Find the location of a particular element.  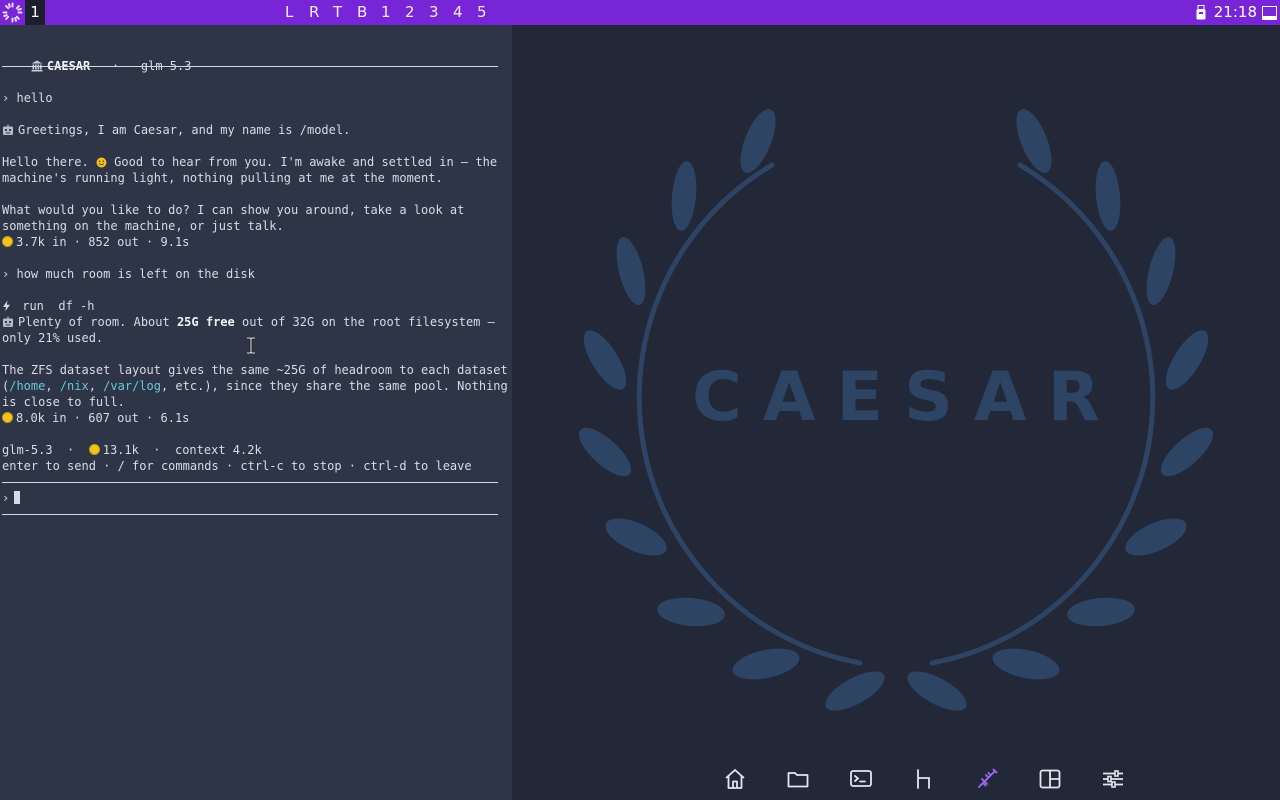

usage-stats: 3.7k in · 852 out · 9.1s is located at coordinates (95, 242).